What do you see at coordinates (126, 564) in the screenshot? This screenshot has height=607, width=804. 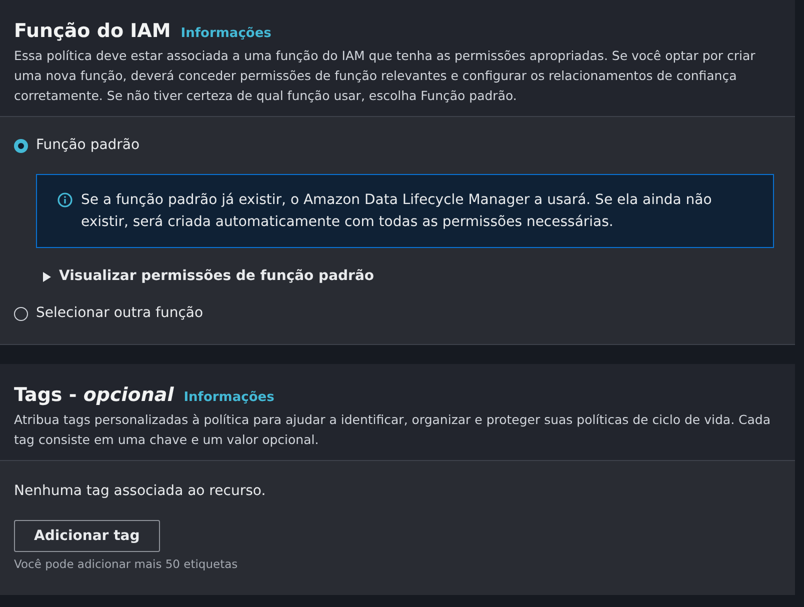 I see `hint-text: Você pode adicionar mais 50 etiquetas` at bounding box center [126, 564].